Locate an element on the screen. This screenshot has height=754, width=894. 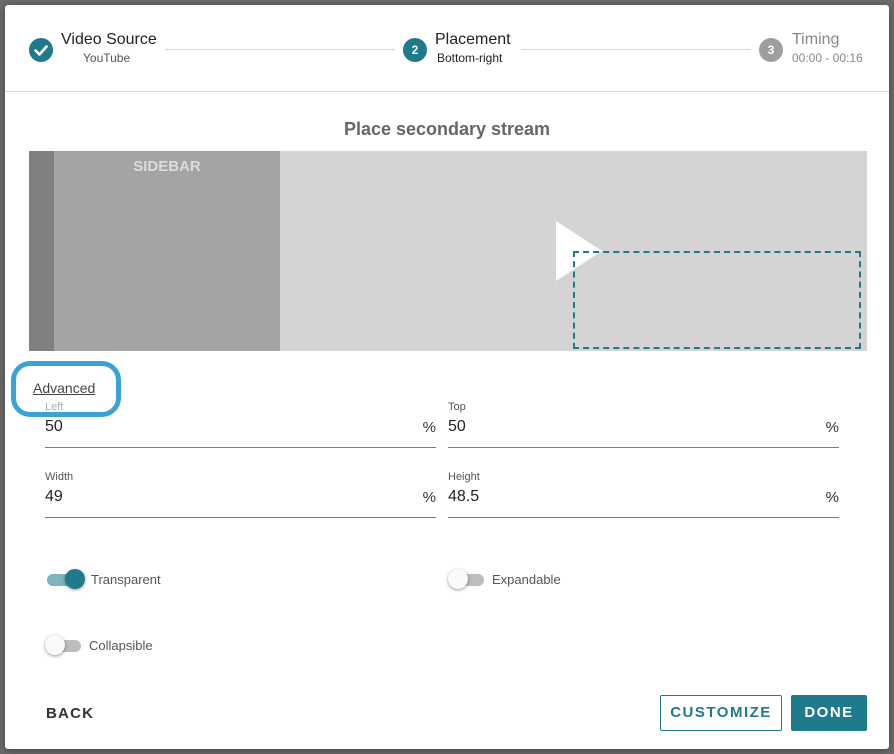
advanced-link: Advanced is located at coordinates (64, 388).